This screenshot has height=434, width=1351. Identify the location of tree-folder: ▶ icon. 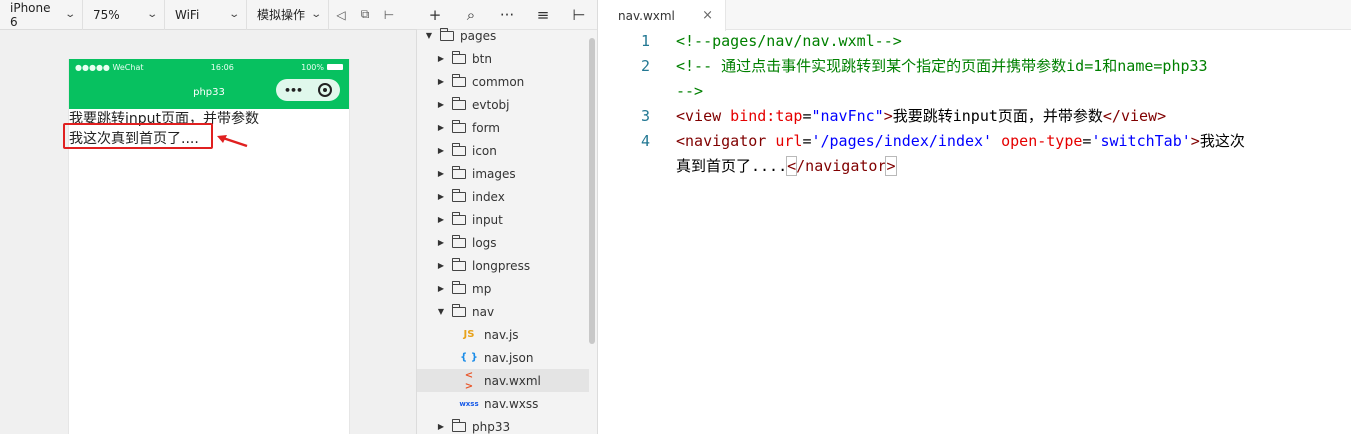
(503, 150).